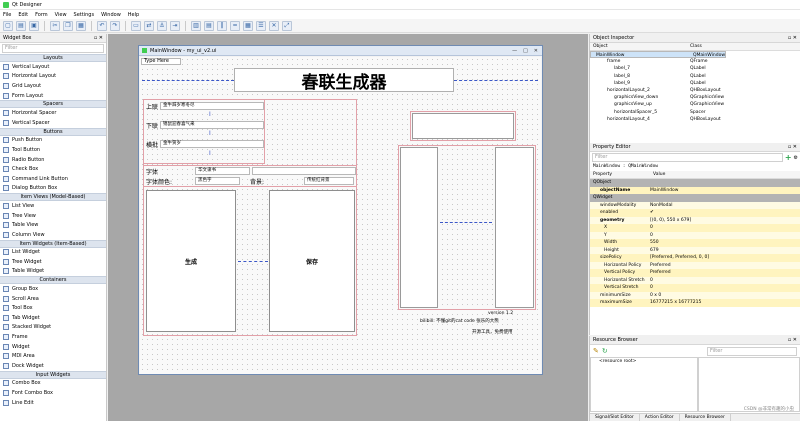 The image size is (800, 421). What do you see at coordinates (61, 15) in the screenshot?
I see `menu-view: View` at bounding box center [61, 15].